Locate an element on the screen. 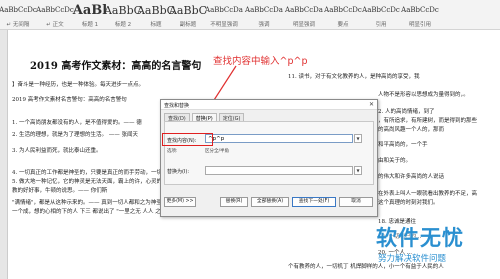  watermark: 软件无忧 努力解决软件问题 is located at coordinates (438, 250).